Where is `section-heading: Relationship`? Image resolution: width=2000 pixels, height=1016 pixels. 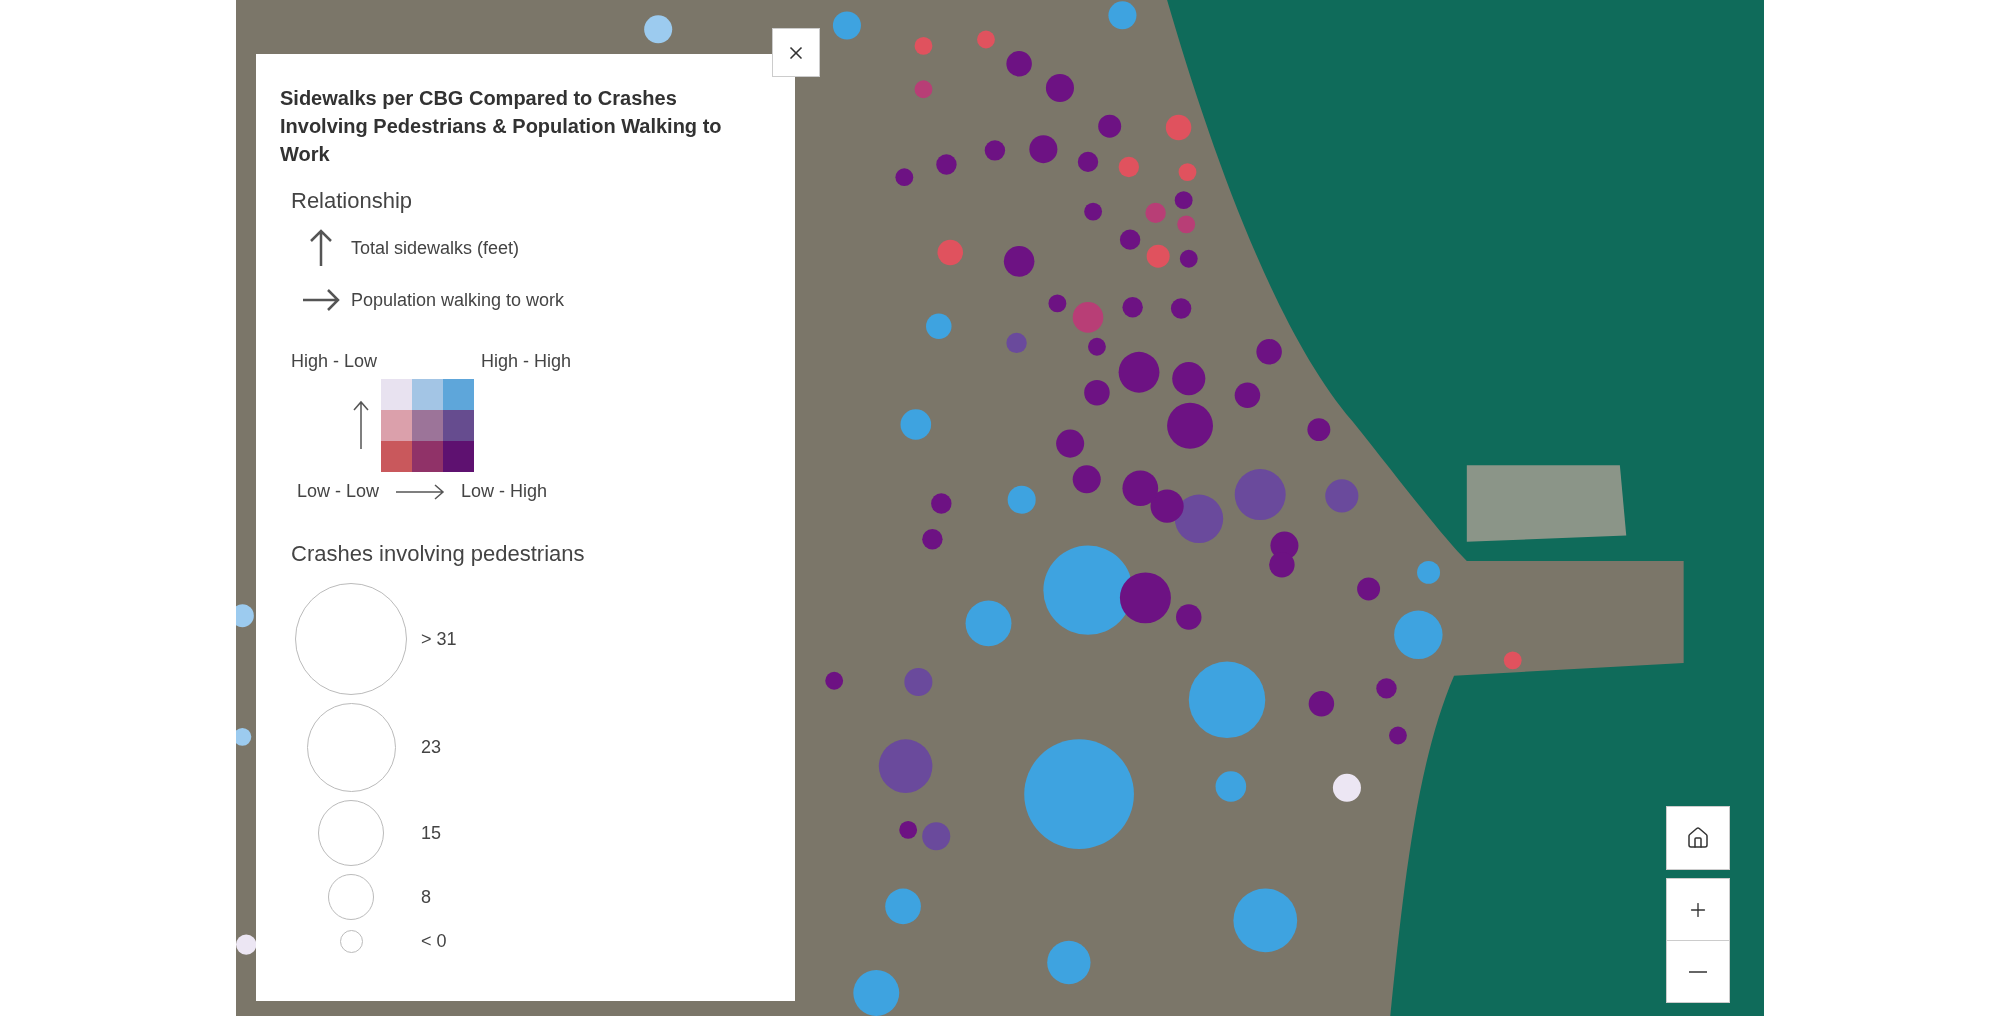 section-heading: Relationship is located at coordinates (352, 201).